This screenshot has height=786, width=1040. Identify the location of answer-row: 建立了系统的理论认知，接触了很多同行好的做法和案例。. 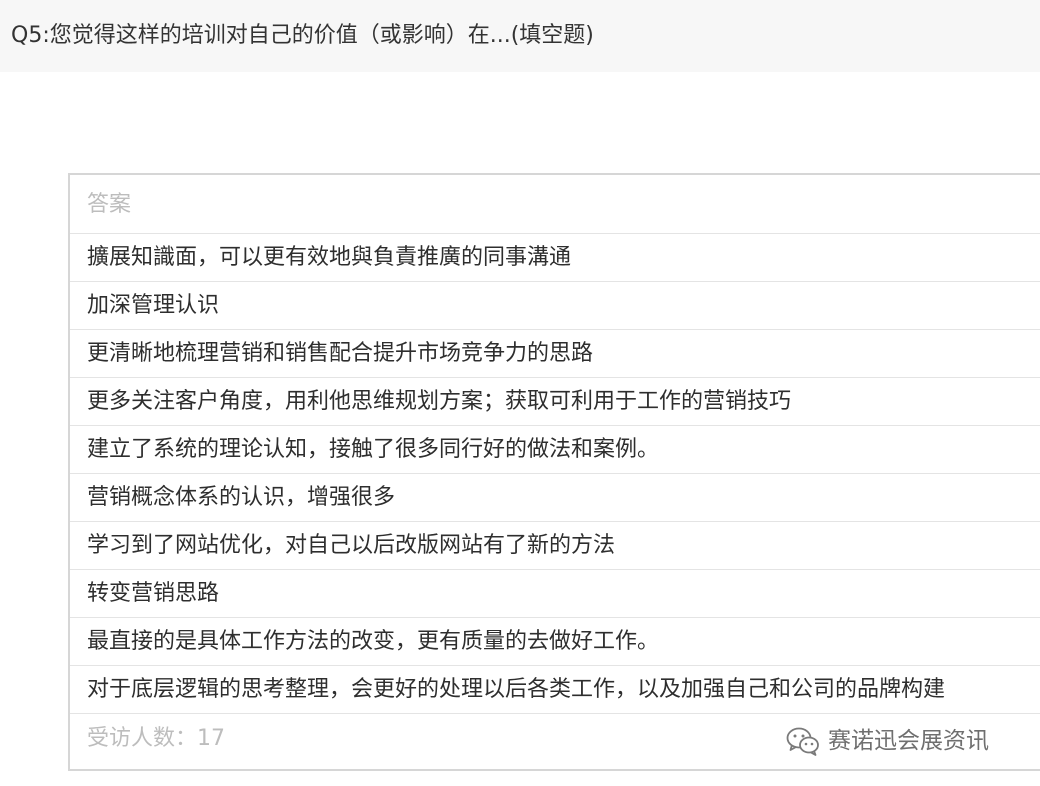
(555, 450).